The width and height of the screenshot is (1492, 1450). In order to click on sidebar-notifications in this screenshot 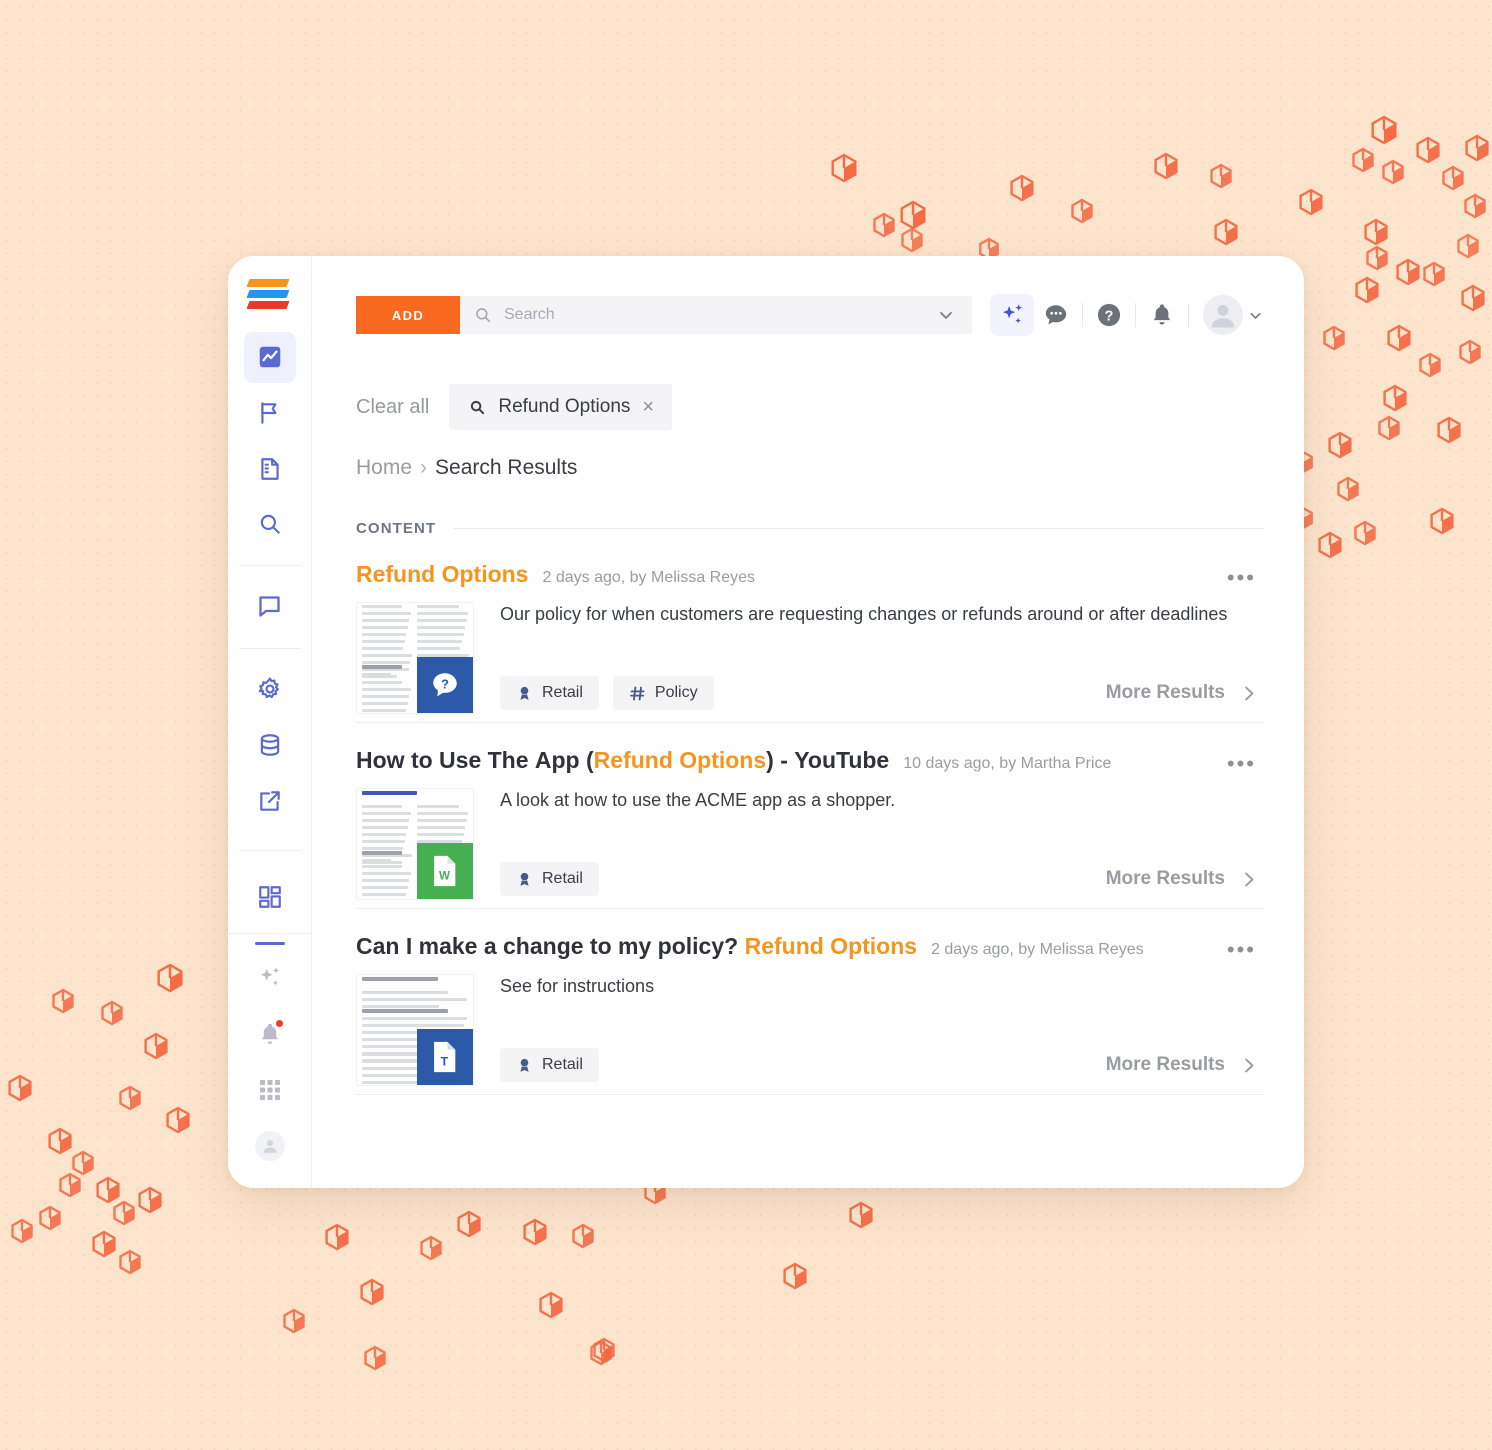, I will do `click(270, 1034)`.